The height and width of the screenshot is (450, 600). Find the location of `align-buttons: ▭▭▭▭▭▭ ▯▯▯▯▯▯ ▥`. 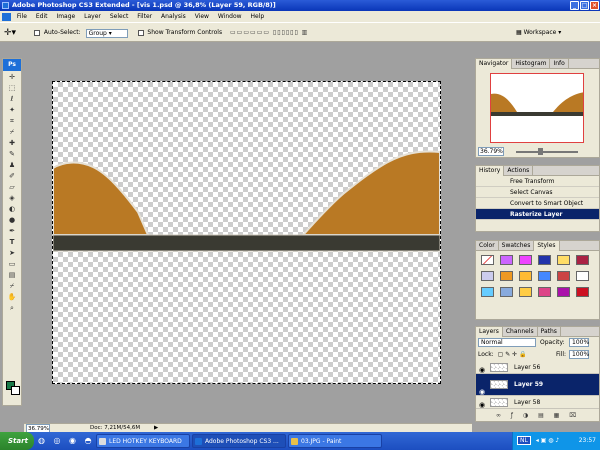

align-buttons: ▭▭▭▭▭▭ ▯▯▯▯▯▯ ▥ is located at coordinates (269, 33).